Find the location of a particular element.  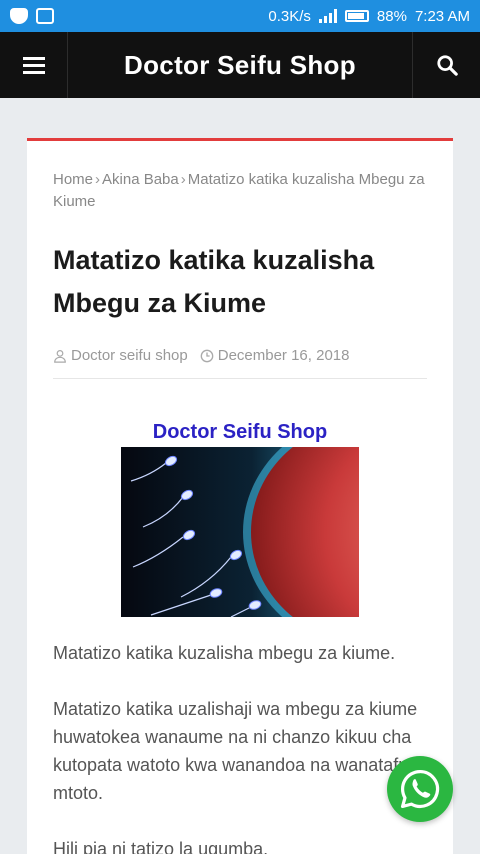

author-name: Doctor seifu shop is located at coordinates (129, 355).